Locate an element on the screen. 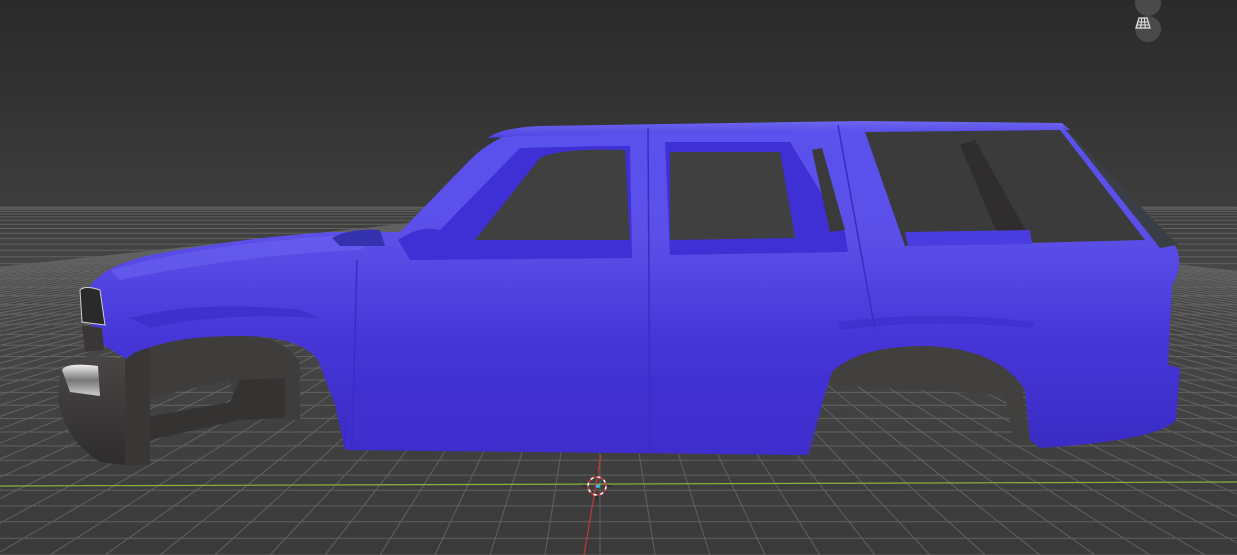  rear-door-window is located at coordinates (732, 196).